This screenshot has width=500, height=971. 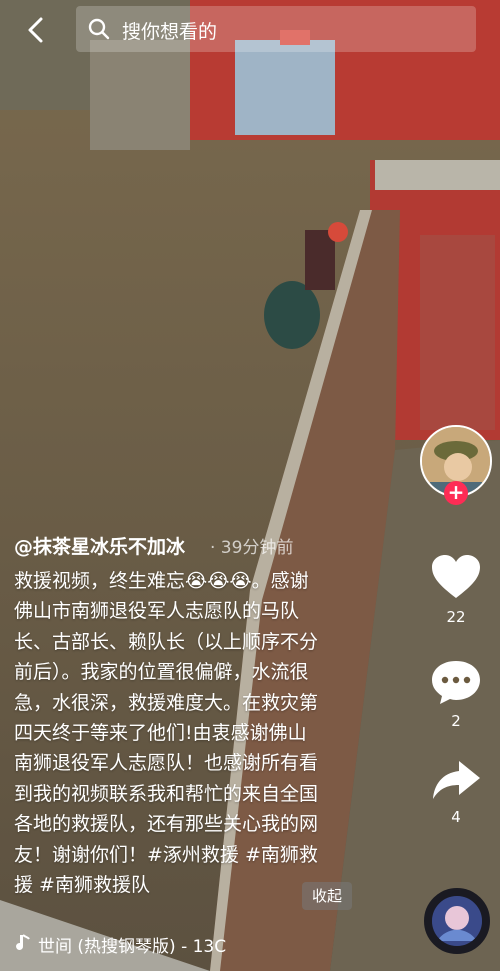 I want to click on music-title: 世间 (热搜钢琴版) - 13C, so click(x=132, y=947).